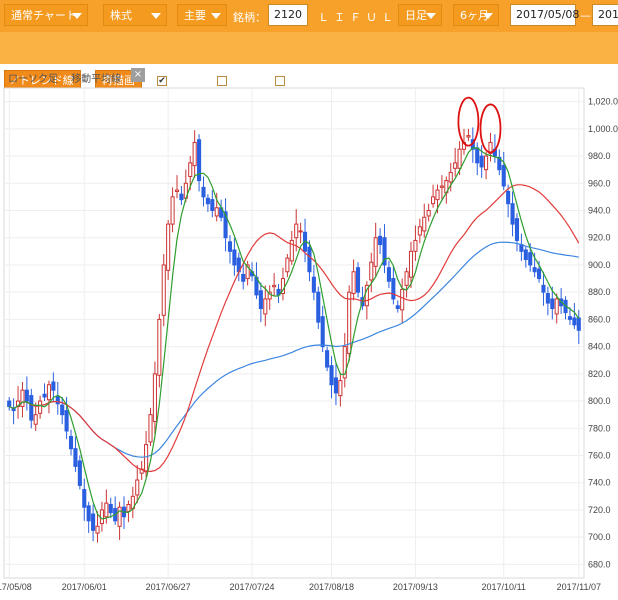  What do you see at coordinates (603, 102) in the screenshot?
I see `y-tick-label: 1,020.0` at bounding box center [603, 102].